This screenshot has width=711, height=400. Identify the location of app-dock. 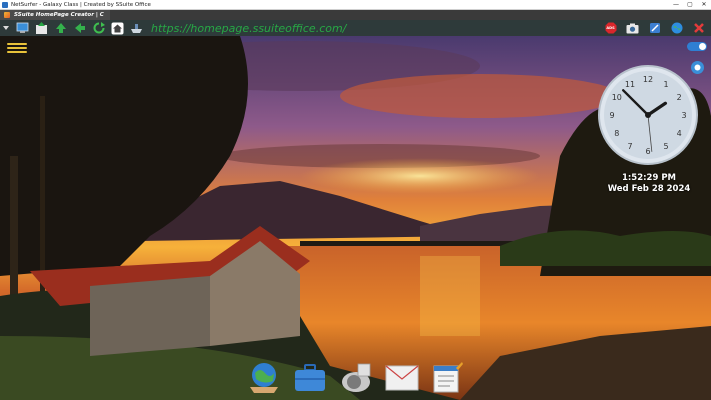
(361, 379).